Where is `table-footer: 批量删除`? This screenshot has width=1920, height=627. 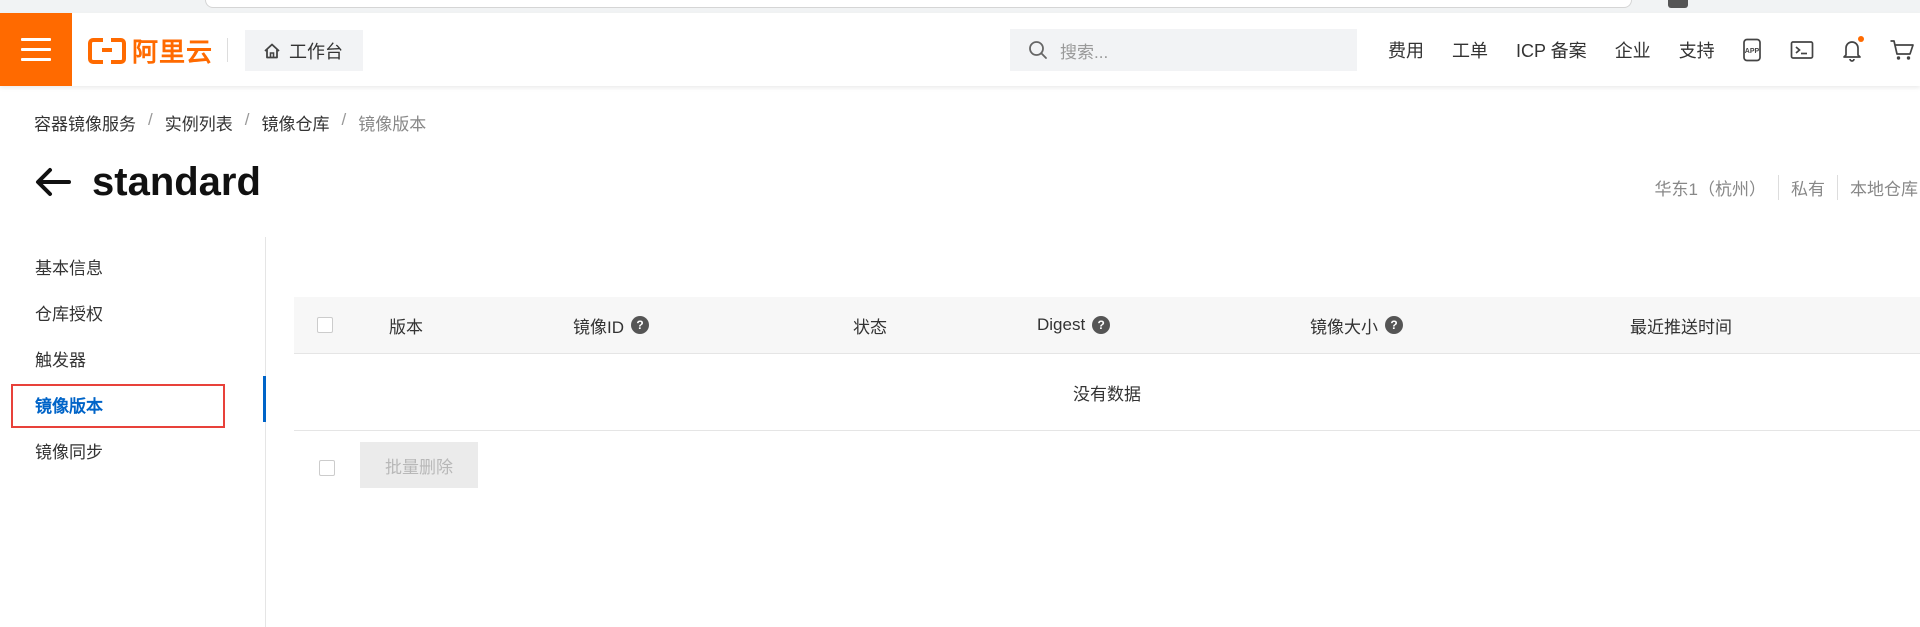 table-footer: 批量删除 is located at coordinates (1107, 466).